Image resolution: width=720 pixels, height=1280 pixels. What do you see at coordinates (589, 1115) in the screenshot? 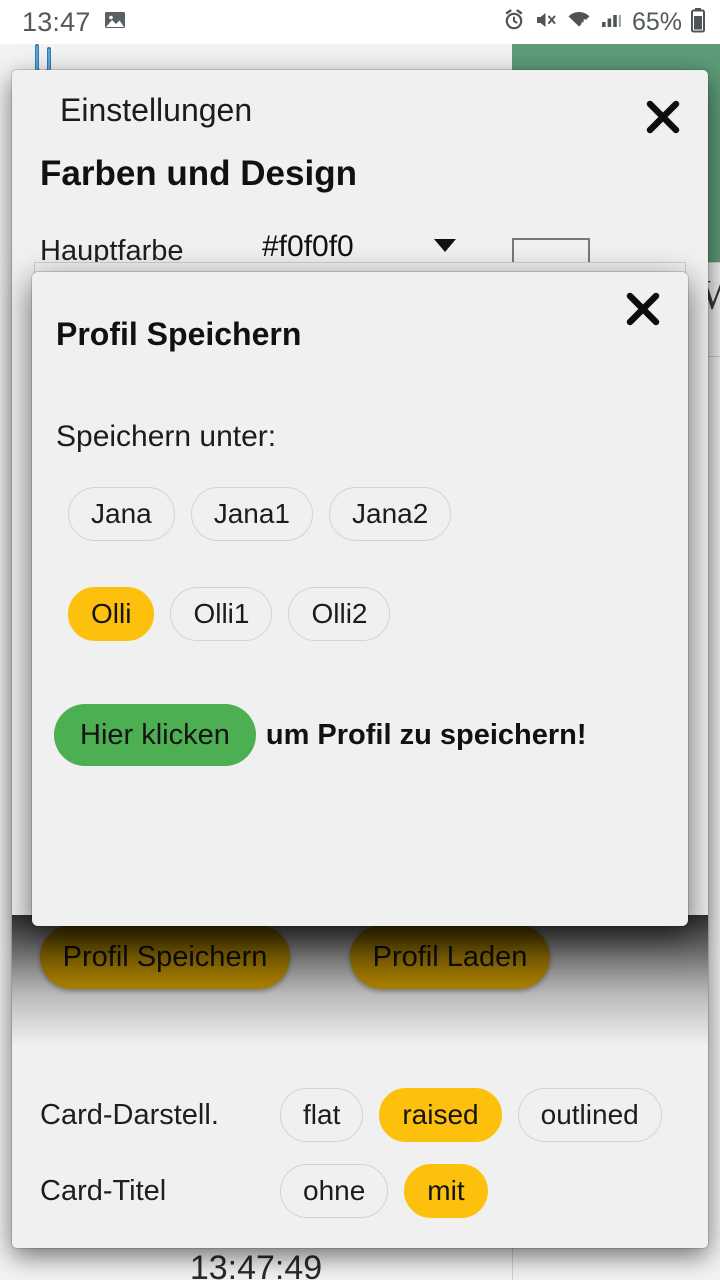
I see `card-darstellung-option-outlined: outlined` at bounding box center [589, 1115].